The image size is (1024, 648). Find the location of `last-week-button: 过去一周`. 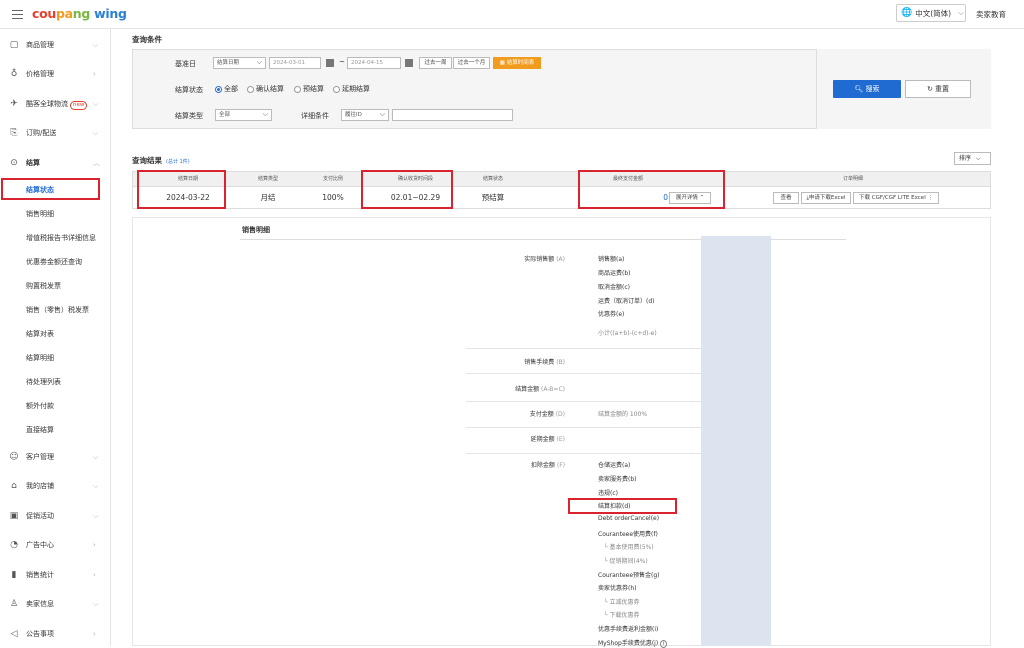

last-week-button: 过去一周 is located at coordinates (435, 63).